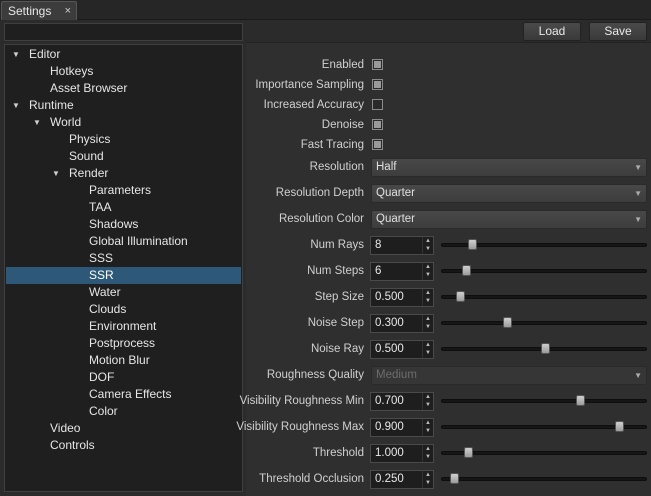 The image size is (651, 496). Describe the element at coordinates (544, 426) in the screenshot. I see `visibility-roughness-max-slider` at that location.